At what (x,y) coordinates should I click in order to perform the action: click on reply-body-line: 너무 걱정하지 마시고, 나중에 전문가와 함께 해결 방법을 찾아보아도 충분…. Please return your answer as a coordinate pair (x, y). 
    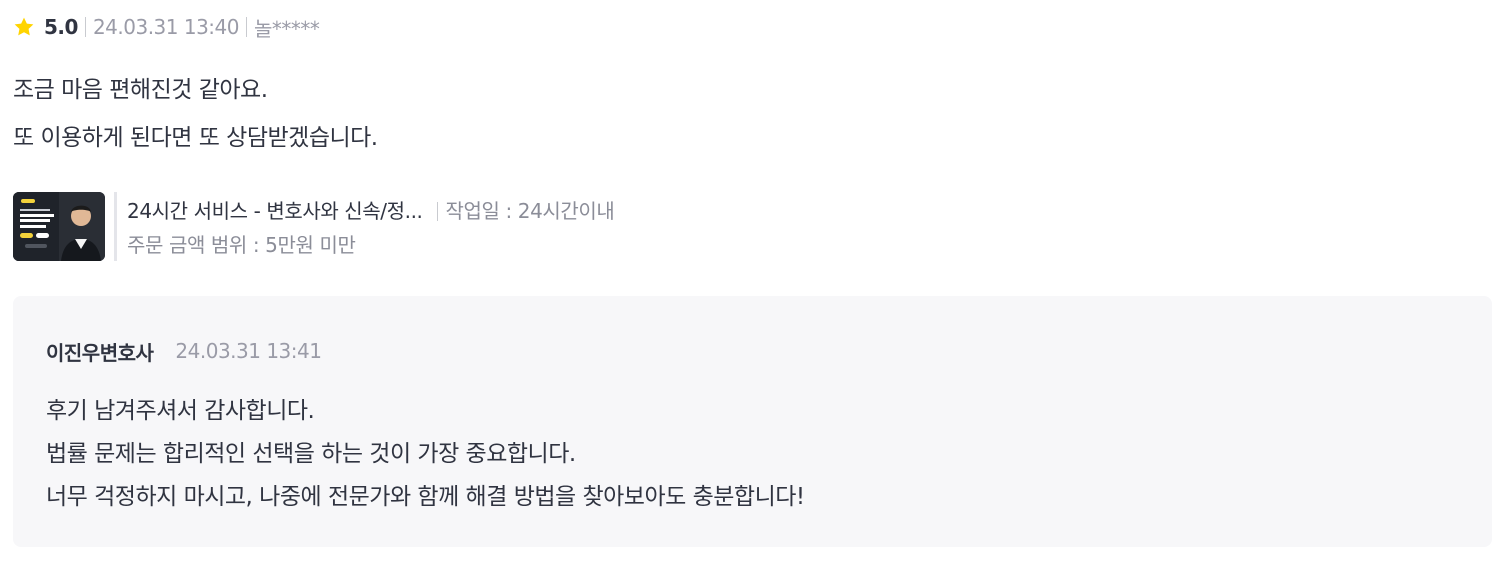
    Looking at the image, I should click on (425, 497).